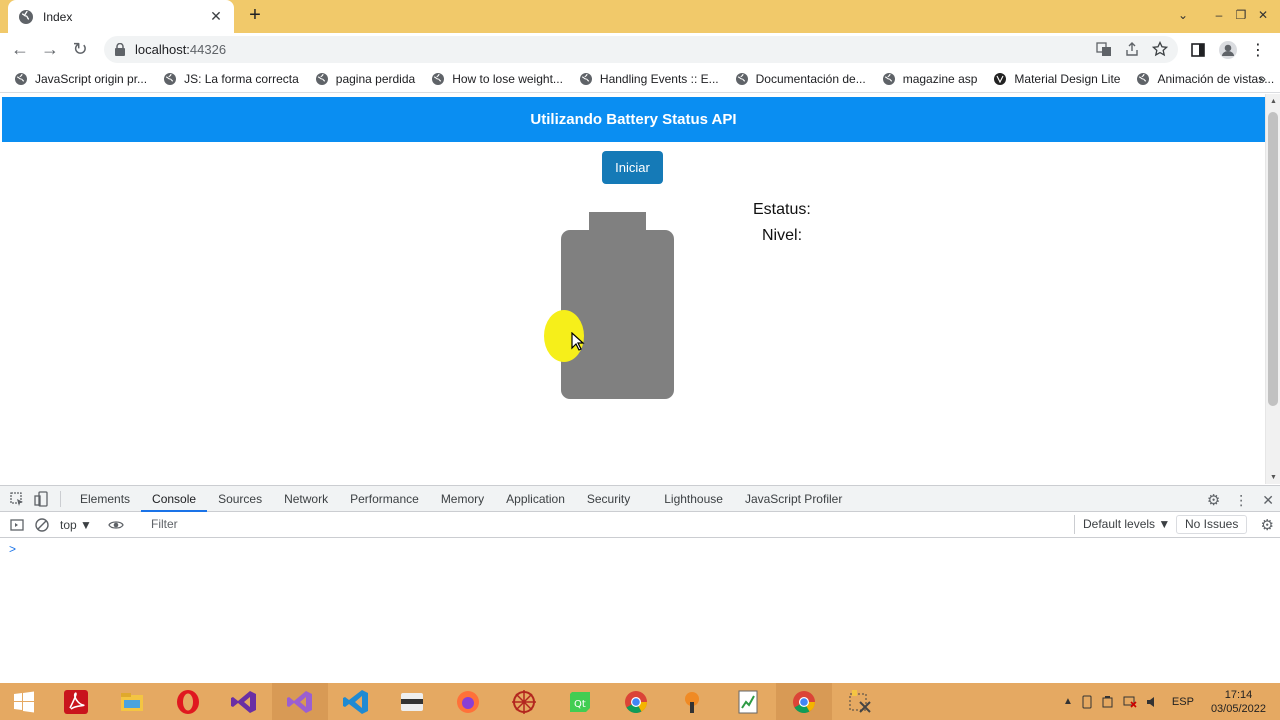 The image size is (1280, 720). Describe the element at coordinates (610, 524) in the screenshot. I see `console-filter-input: Filter` at that location.